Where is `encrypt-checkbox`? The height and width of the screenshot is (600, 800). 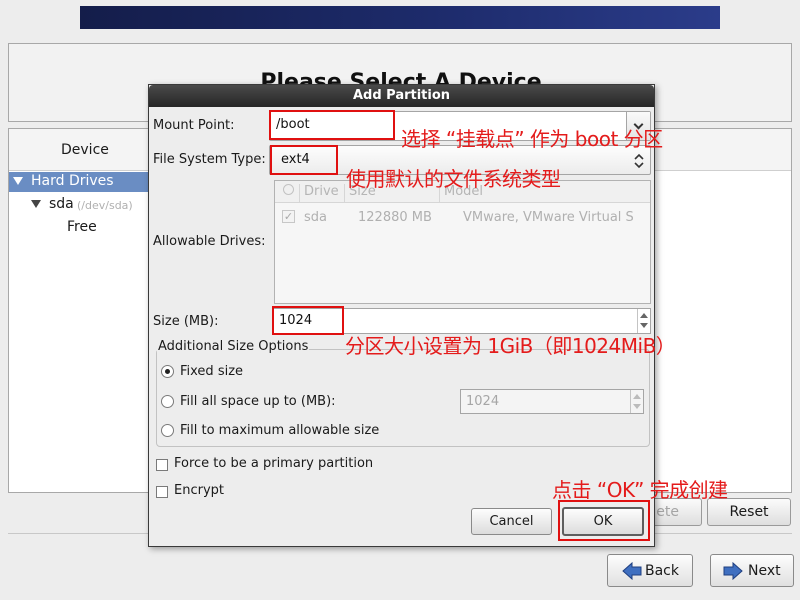 encrypt-checkbox is located at coordinates (162, 492).